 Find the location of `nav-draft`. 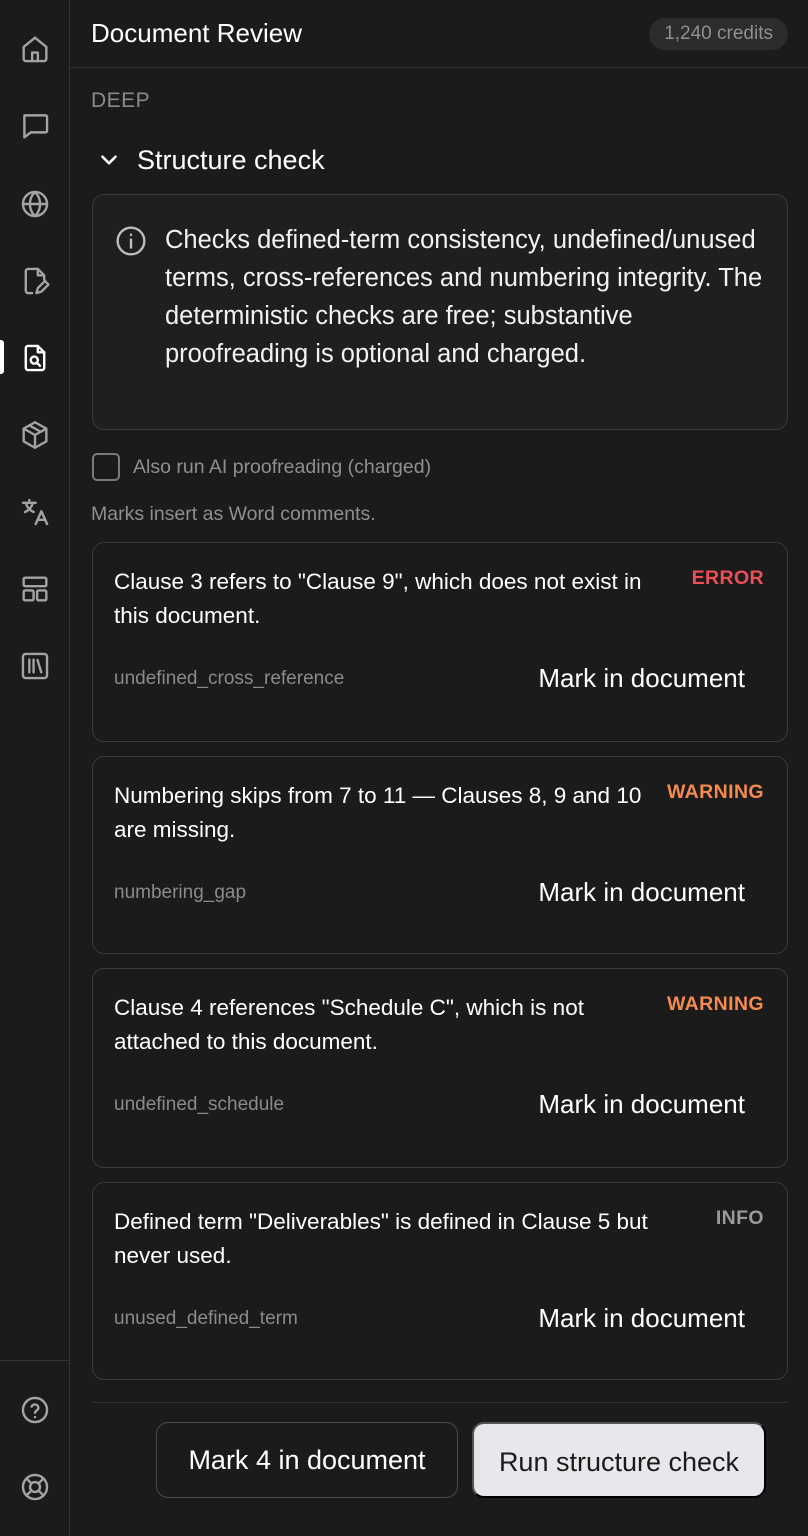

nav-draft is located at coordinates (35, 281).